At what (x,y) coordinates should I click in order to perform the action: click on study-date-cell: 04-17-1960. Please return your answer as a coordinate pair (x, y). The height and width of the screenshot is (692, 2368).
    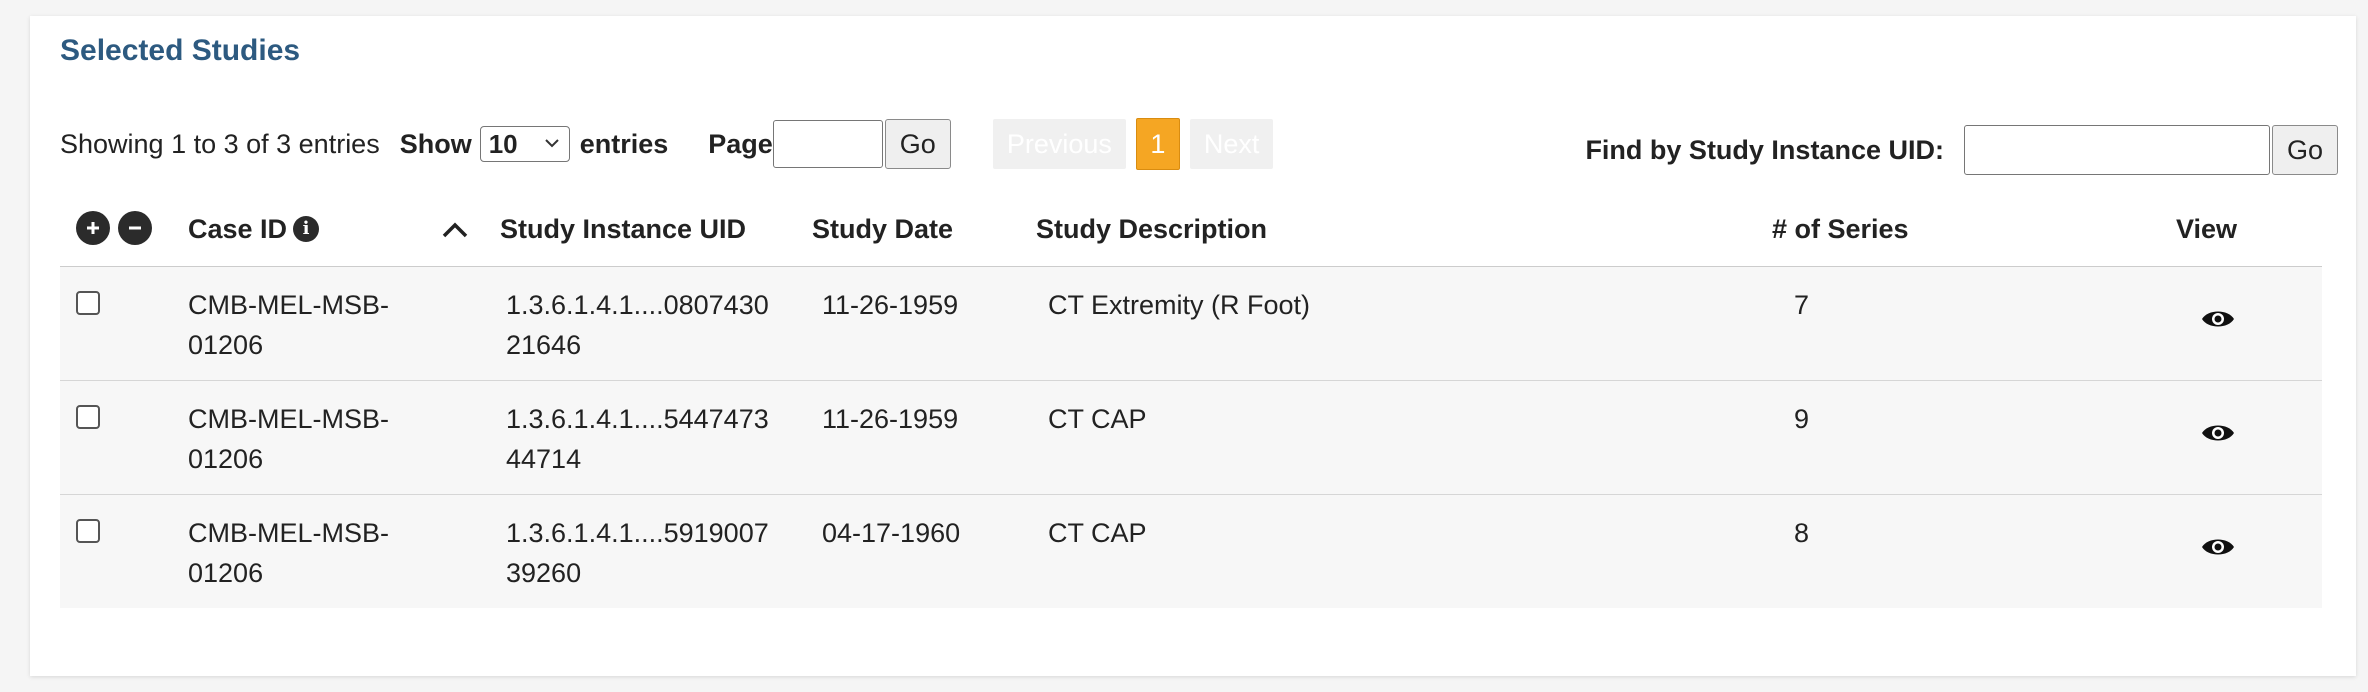
    Looking at the image, I should click on (891, 533).